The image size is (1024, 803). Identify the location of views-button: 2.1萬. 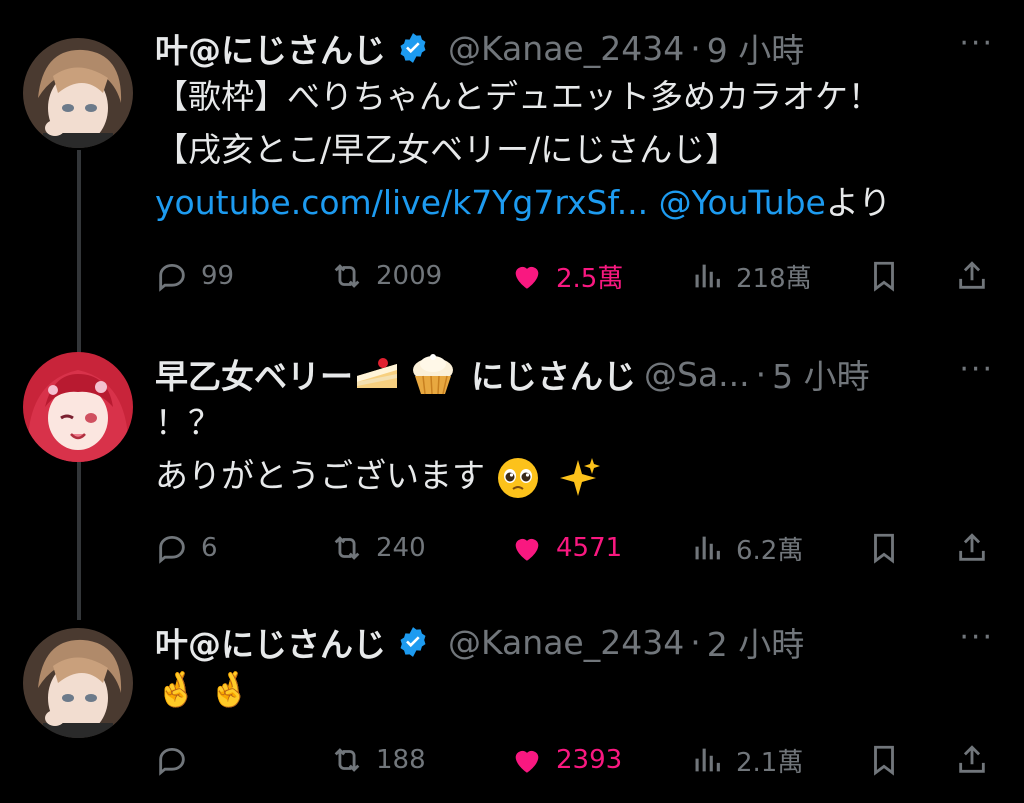
(746, 760).